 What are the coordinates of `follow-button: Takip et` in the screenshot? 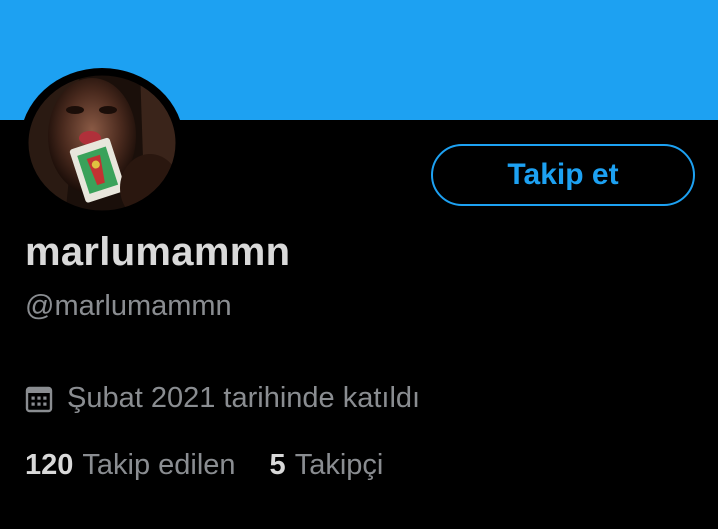 It's located at (563, 175).